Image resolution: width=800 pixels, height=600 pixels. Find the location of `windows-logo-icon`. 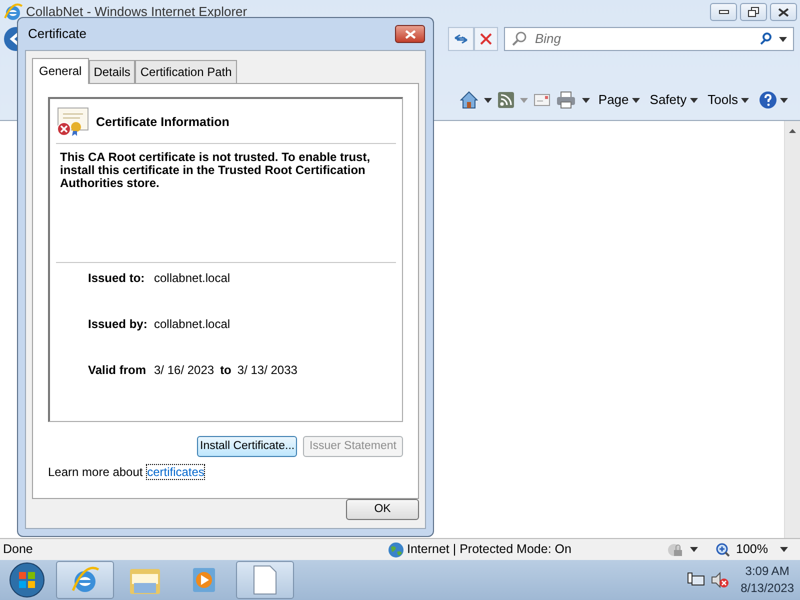

windows-logo-icon is located at coordinates (27, 580).